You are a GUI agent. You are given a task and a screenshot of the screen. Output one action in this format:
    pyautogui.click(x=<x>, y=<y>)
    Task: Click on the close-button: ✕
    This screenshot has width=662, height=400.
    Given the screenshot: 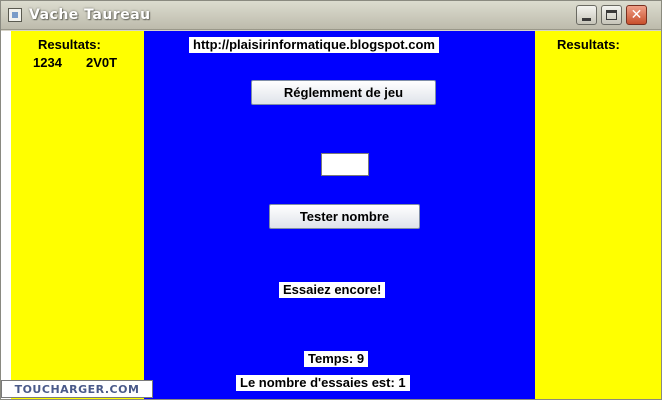 What is the action you would take?
    pyautogui.click(x=636, y=15)
    